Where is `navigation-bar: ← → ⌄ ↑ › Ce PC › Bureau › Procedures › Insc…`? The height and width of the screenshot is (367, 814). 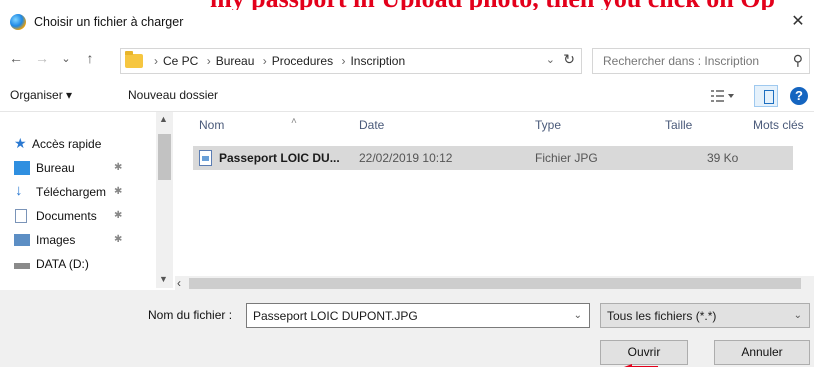 navigation-bar: ← → ⌄ ↑ › Ce PC › Bureau › Procedures › Insc… is located at coordinates (407, 60).